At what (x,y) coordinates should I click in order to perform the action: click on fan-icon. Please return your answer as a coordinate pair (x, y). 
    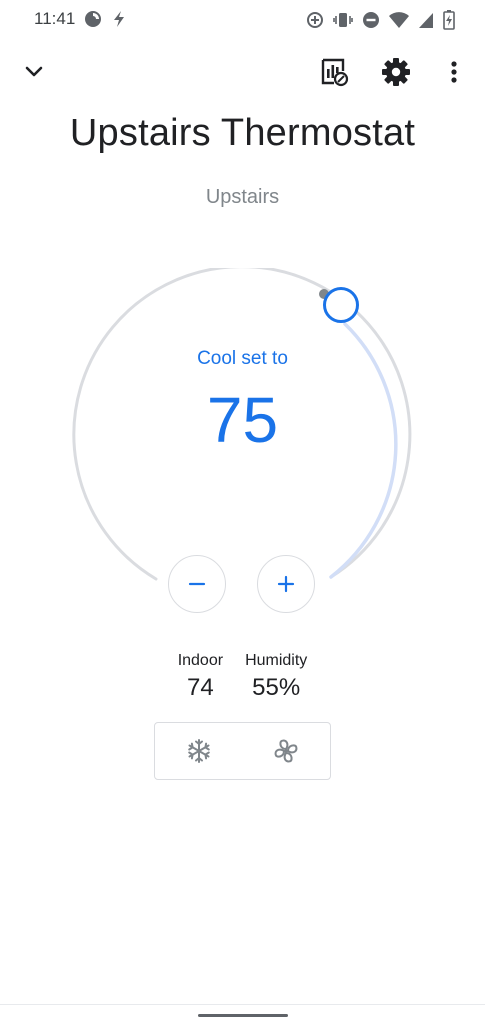
    Looking at the image, I should click on (286, 751).